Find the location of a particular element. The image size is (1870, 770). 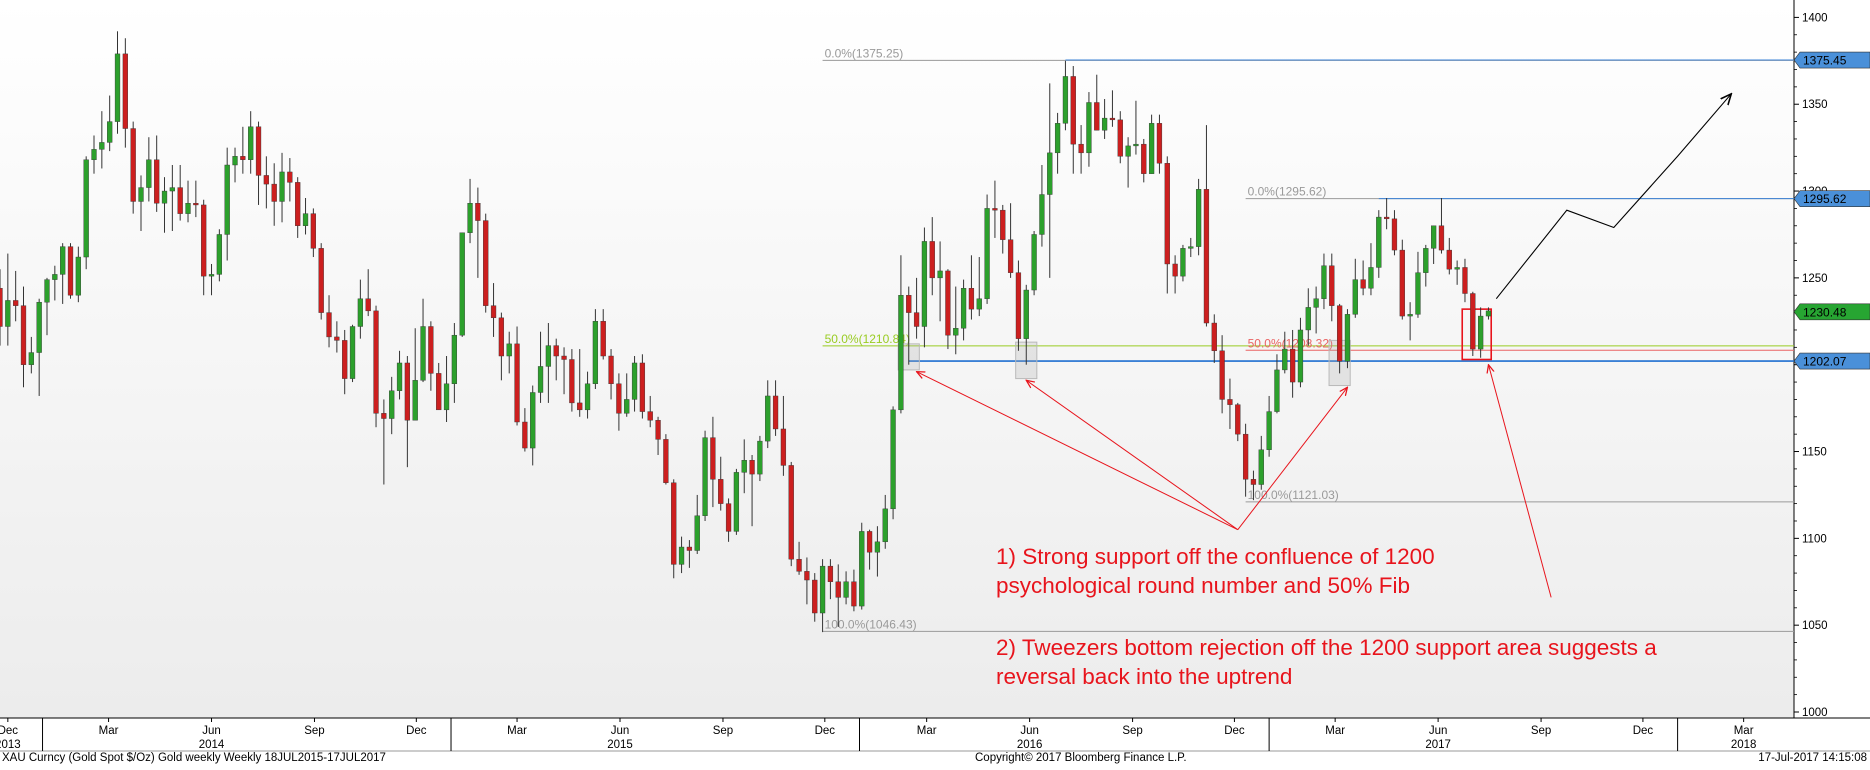

price-tag: 1202.07 is located at coordinates (1831, 361).